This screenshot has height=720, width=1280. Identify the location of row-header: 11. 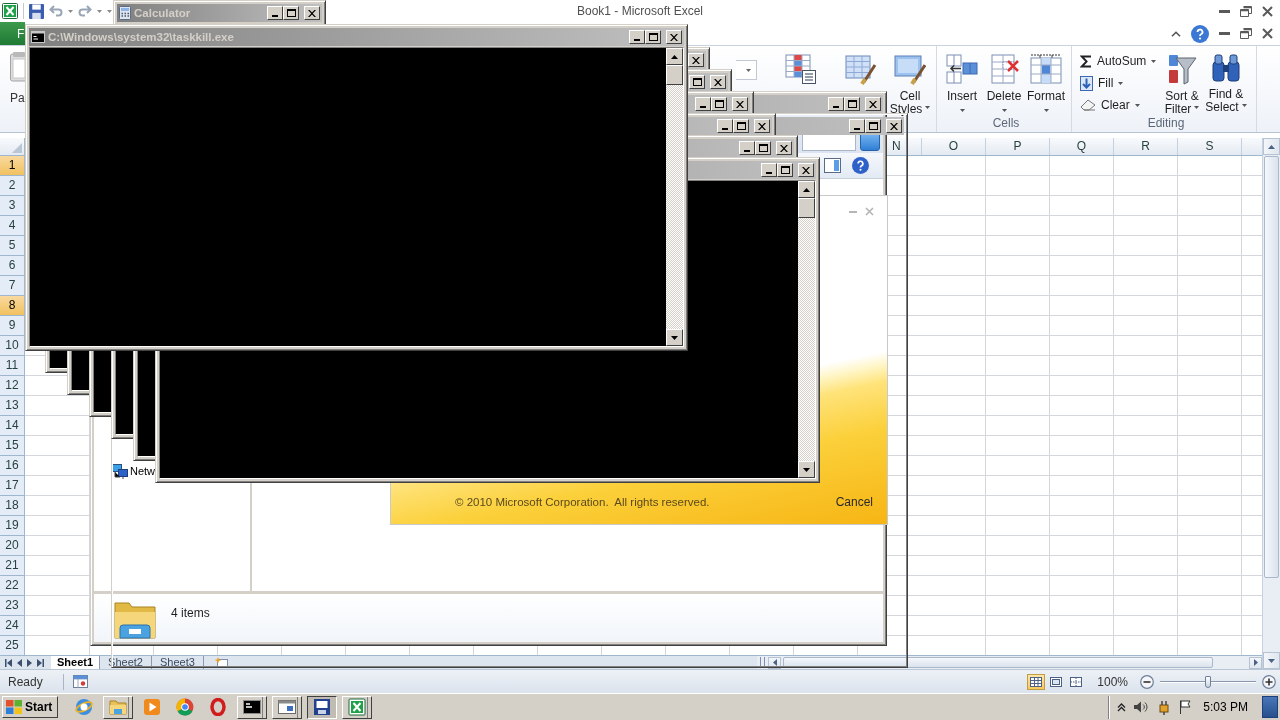
(12, 366).